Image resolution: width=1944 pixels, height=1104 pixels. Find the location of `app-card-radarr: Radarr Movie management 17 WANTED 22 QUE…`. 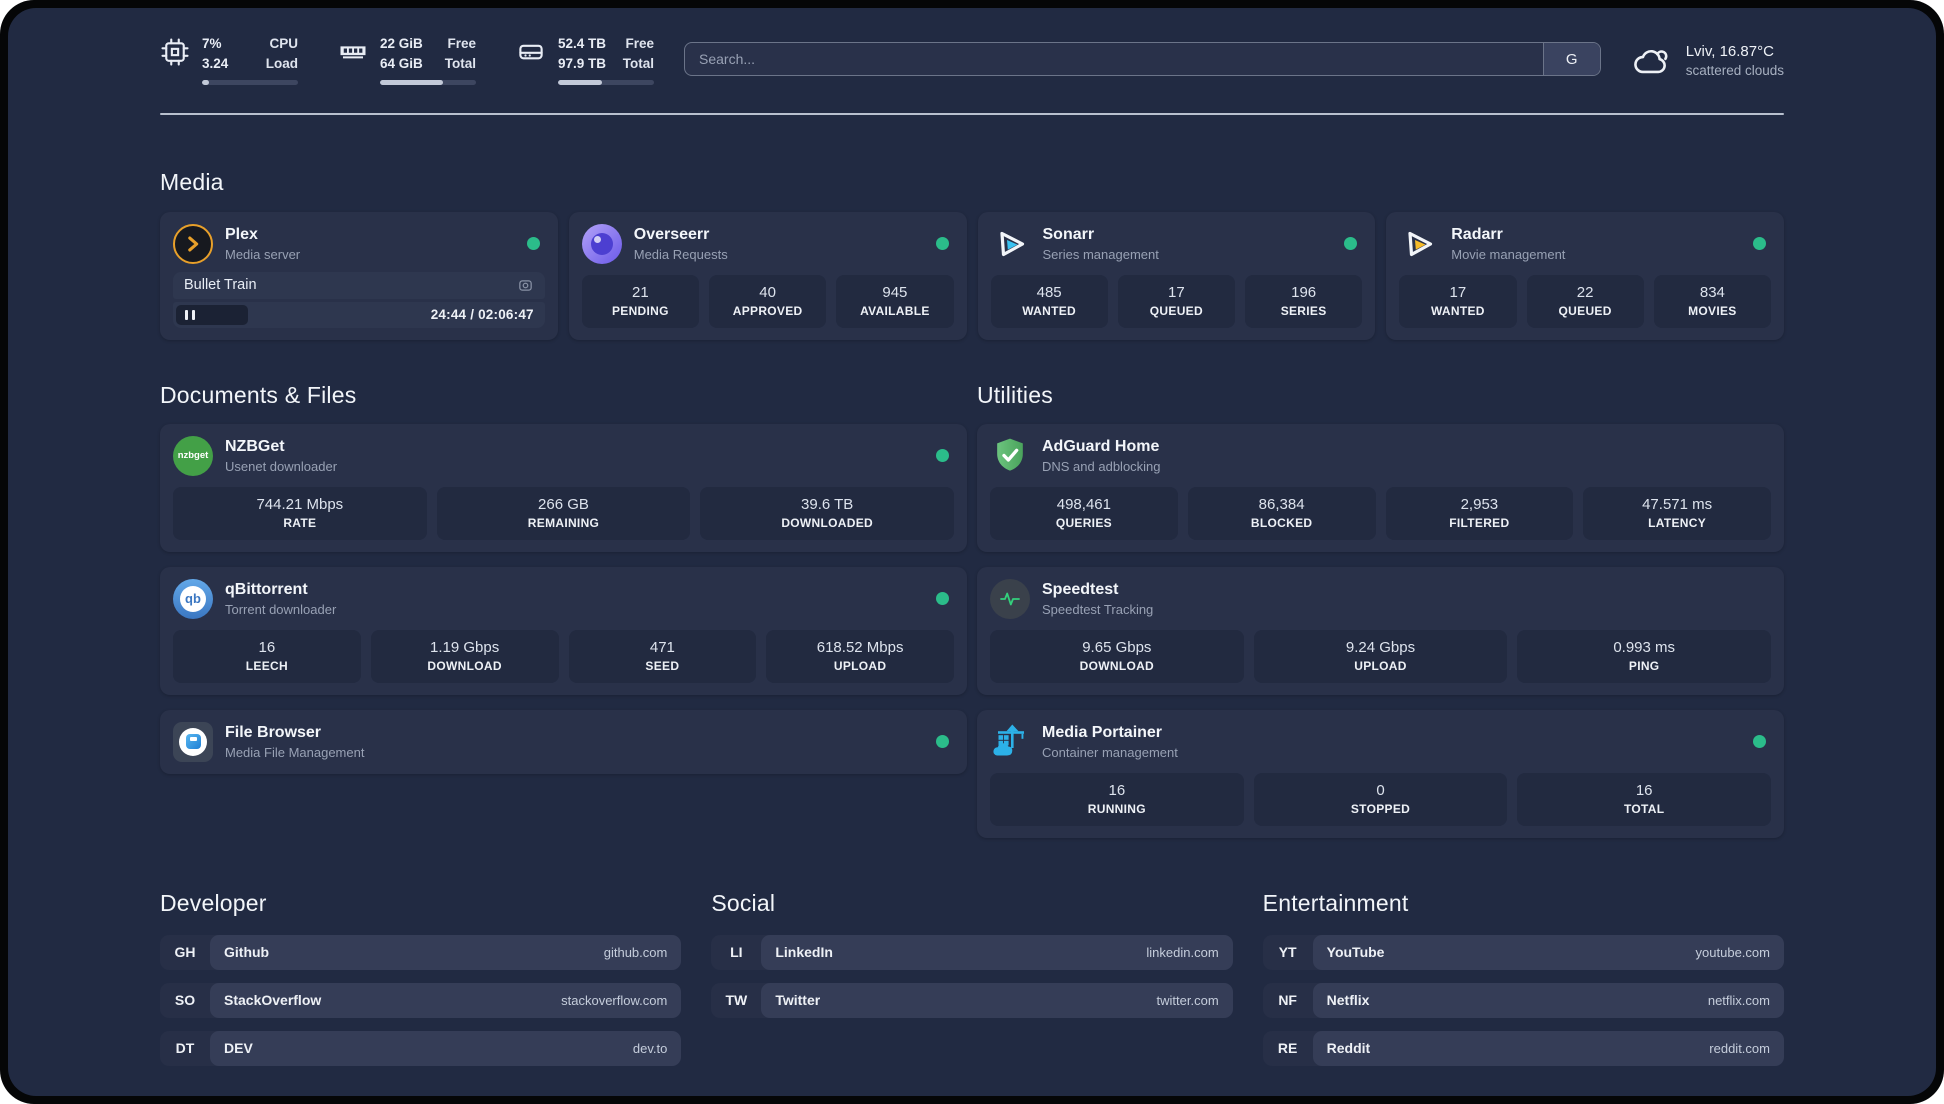

app-card-radarr: Radarr Movie management 17 WANTED 22 QUE… is located at coordinates (1585, 275).